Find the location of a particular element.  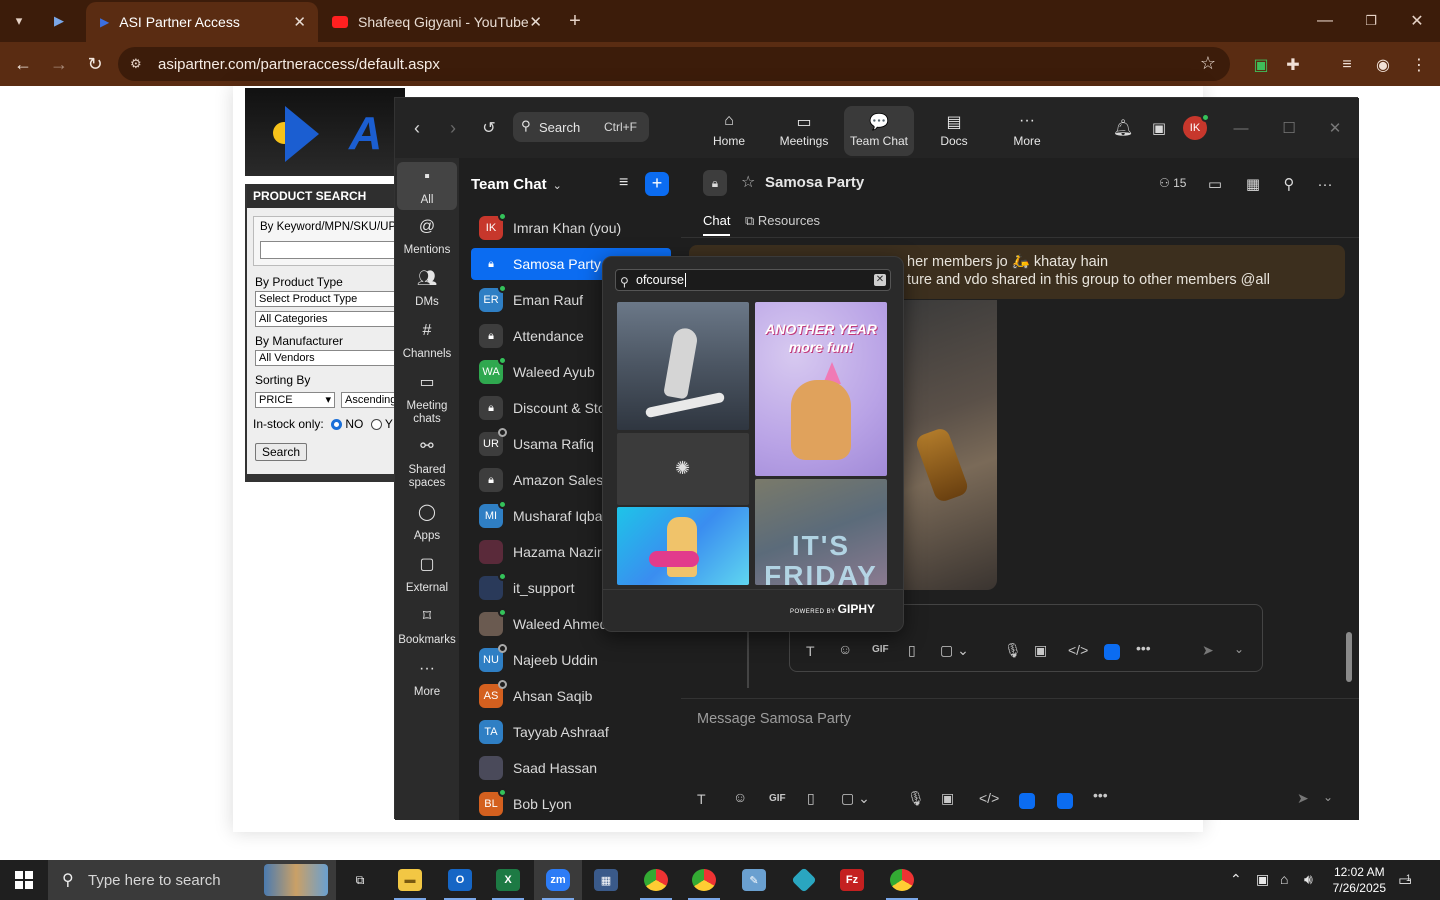

nav-meetings: ▭ Meetings is located at coordinates (804, 131).